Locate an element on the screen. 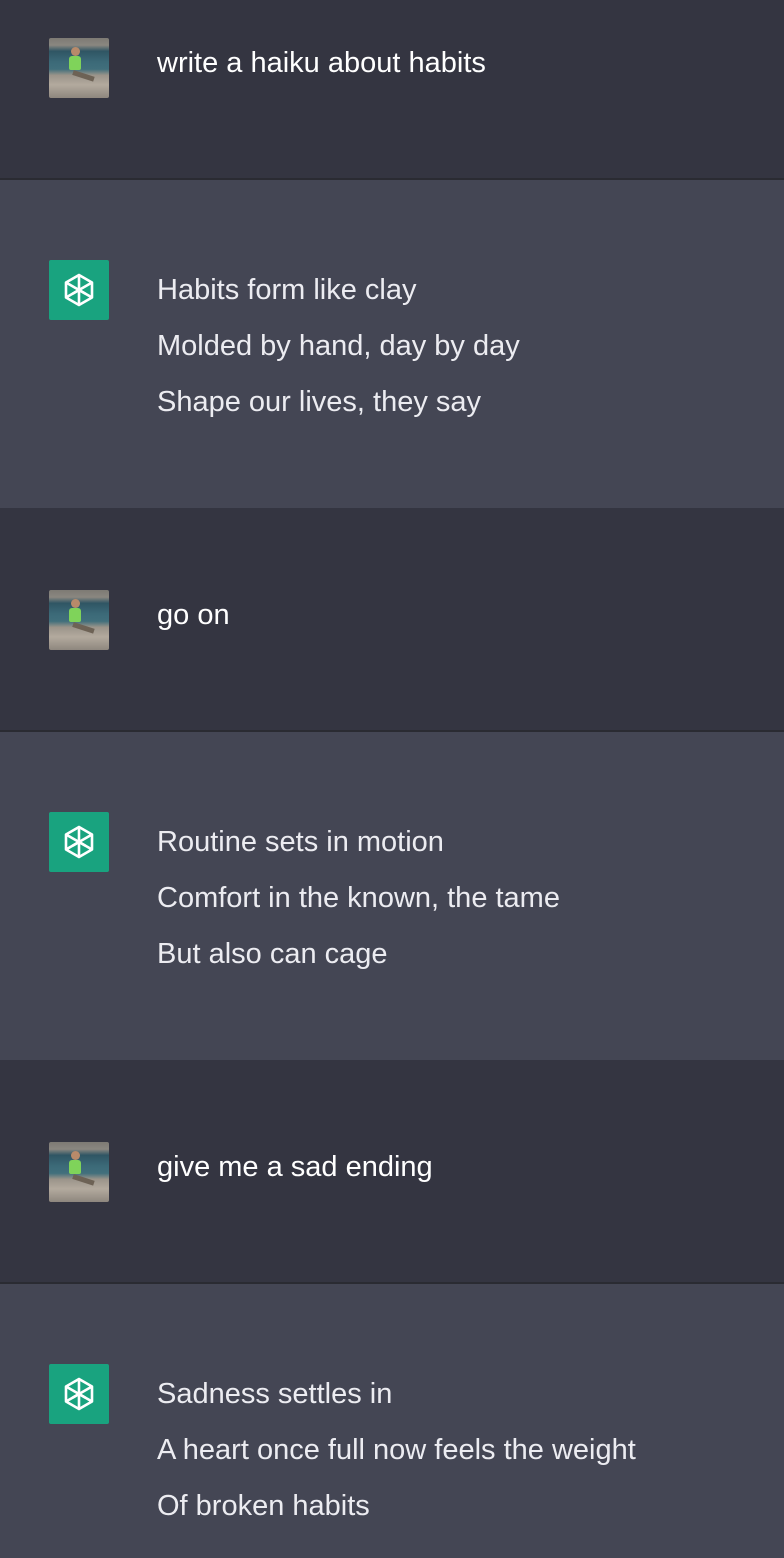 The height and width of the screenshot is (1558, 784). haiku-line: A heart once full now feels the weight is located at coordinates (396, 1450).